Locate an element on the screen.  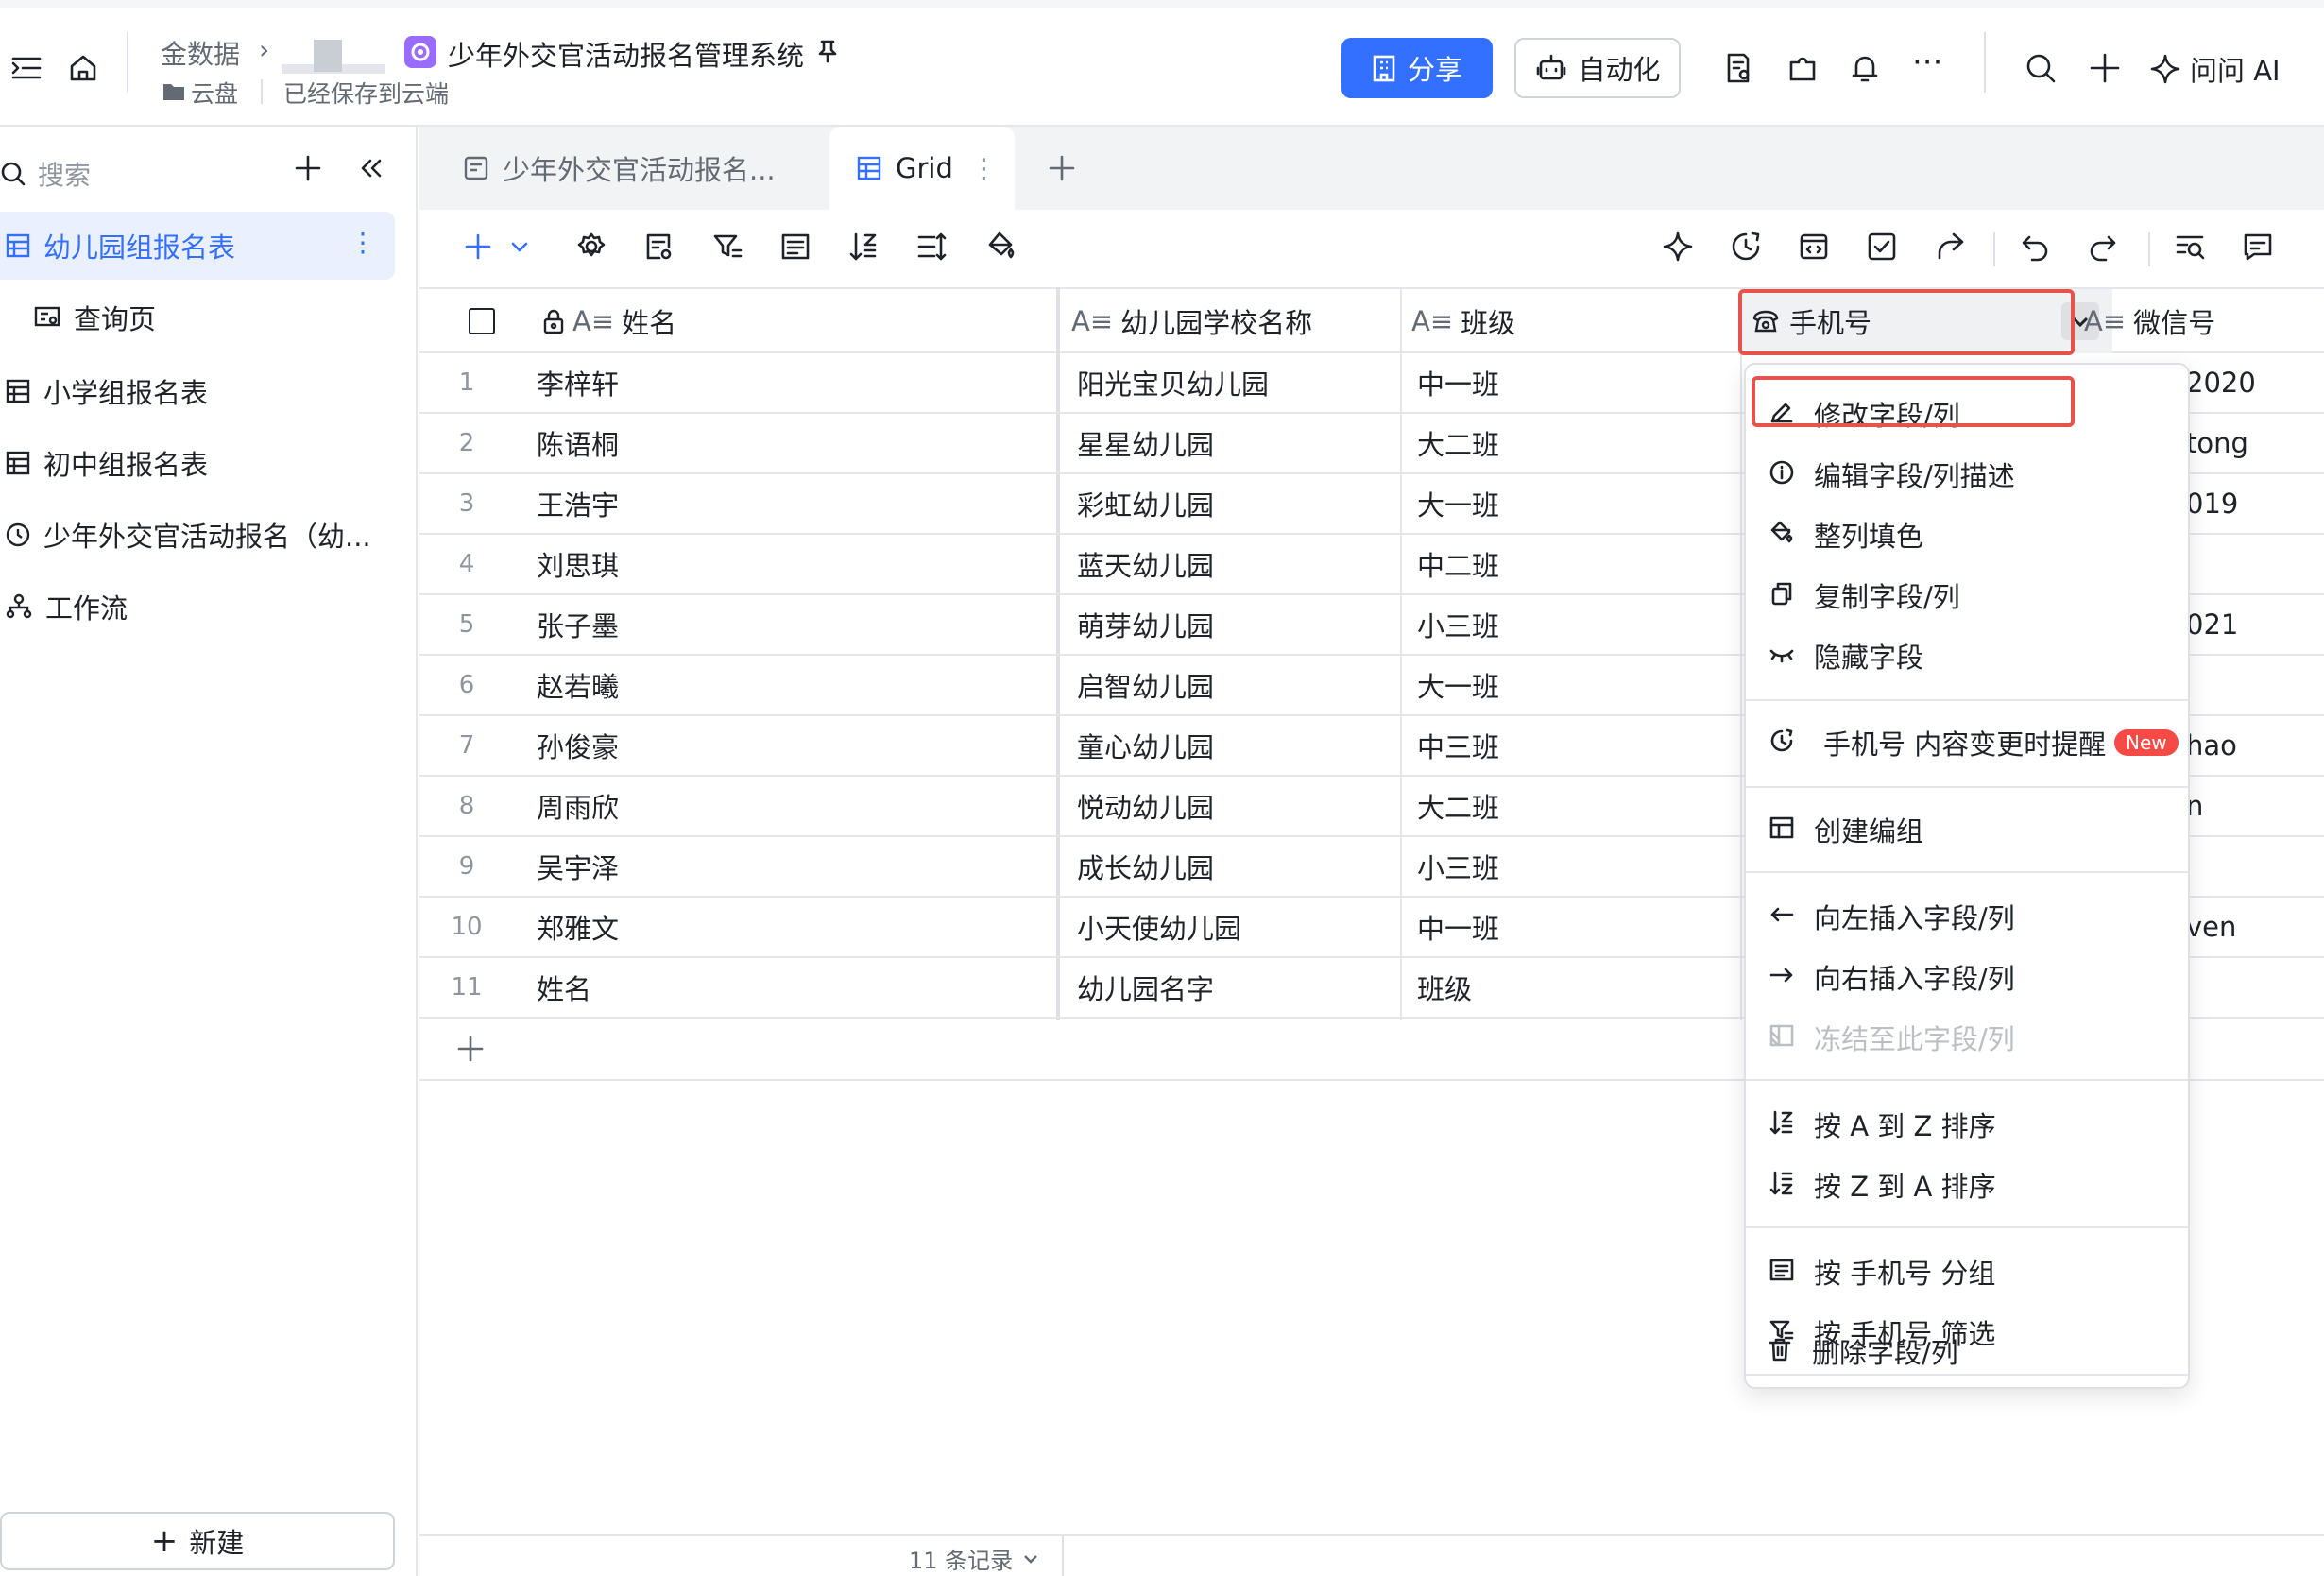
cell-name: 姓名 is located at coordinates (564, 987).